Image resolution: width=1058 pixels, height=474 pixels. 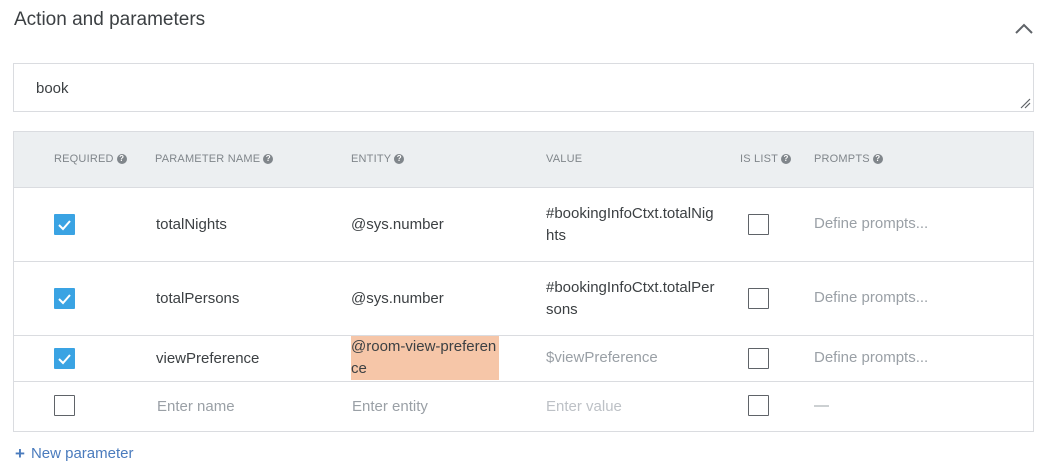 I want to click on resize-handle-icon, so click(x=1025, y=103).